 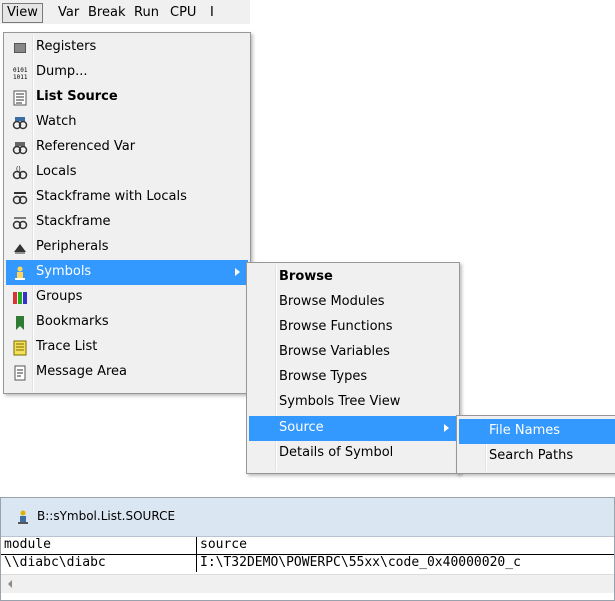 What do you see at coordinates (20, 198) in the screenshot?
I see `stackframe-locals-icon` at bounding box center [20, 198].